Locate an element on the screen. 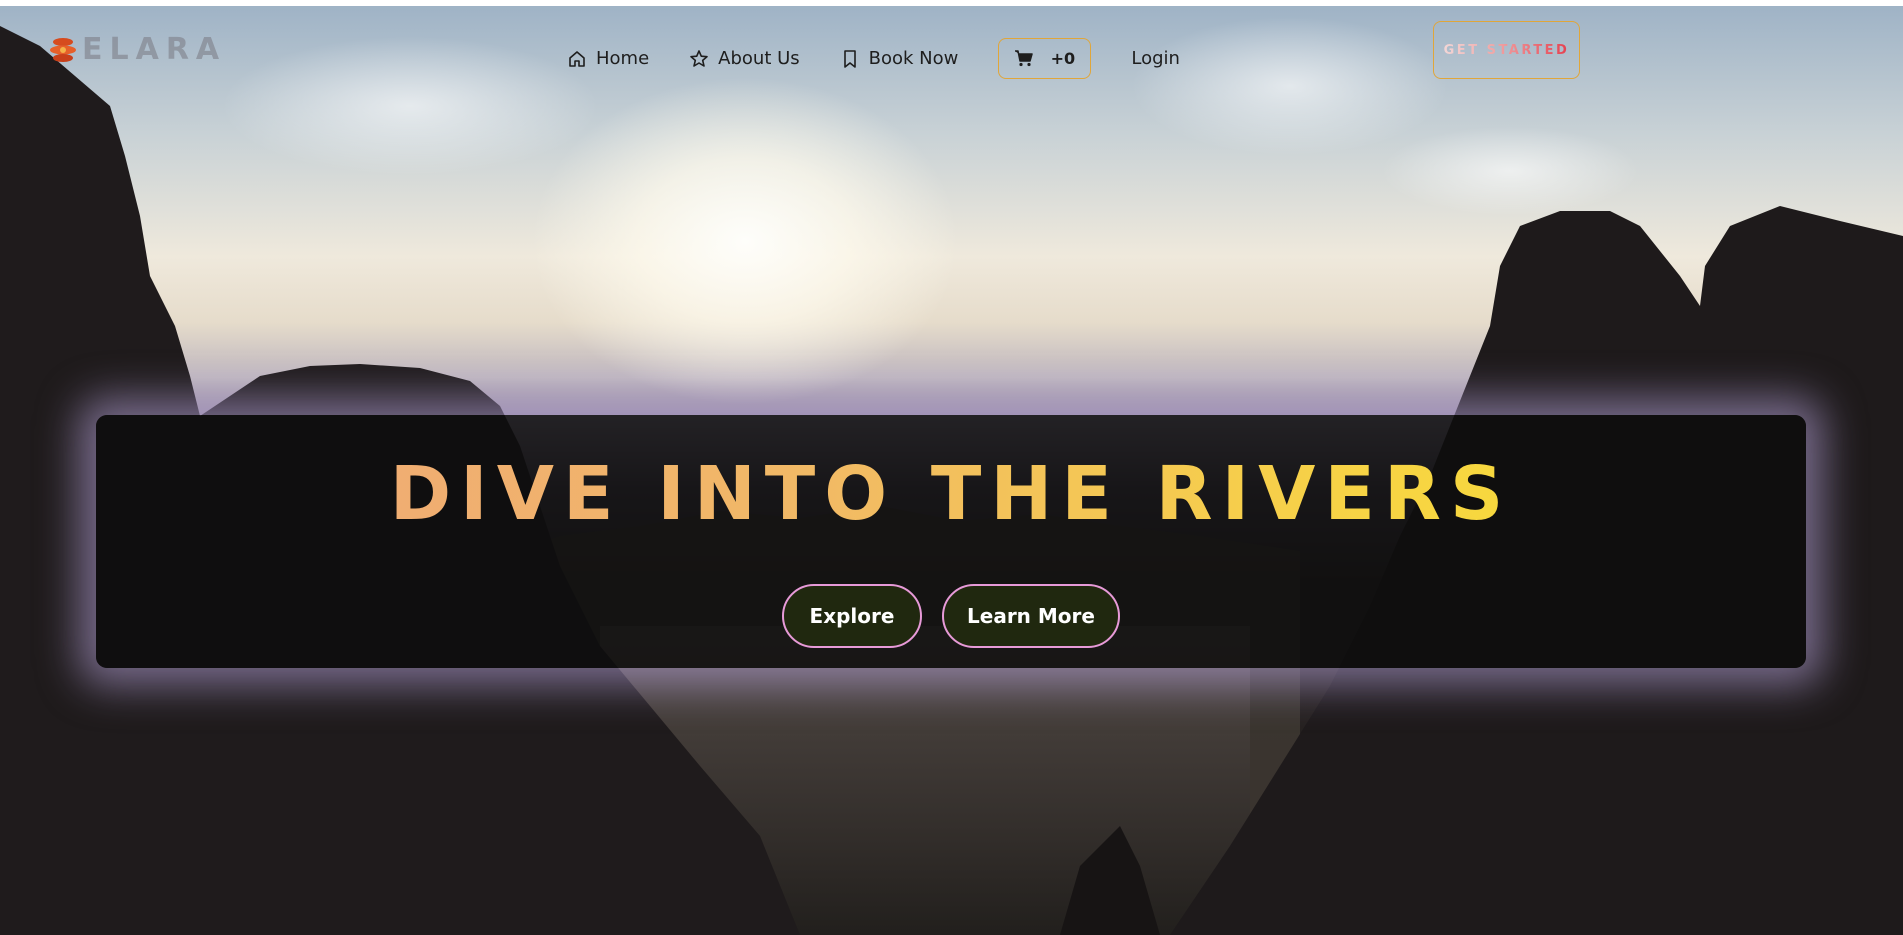  hero-buttons: Explore Learn More is located at coordinates (951, 616).